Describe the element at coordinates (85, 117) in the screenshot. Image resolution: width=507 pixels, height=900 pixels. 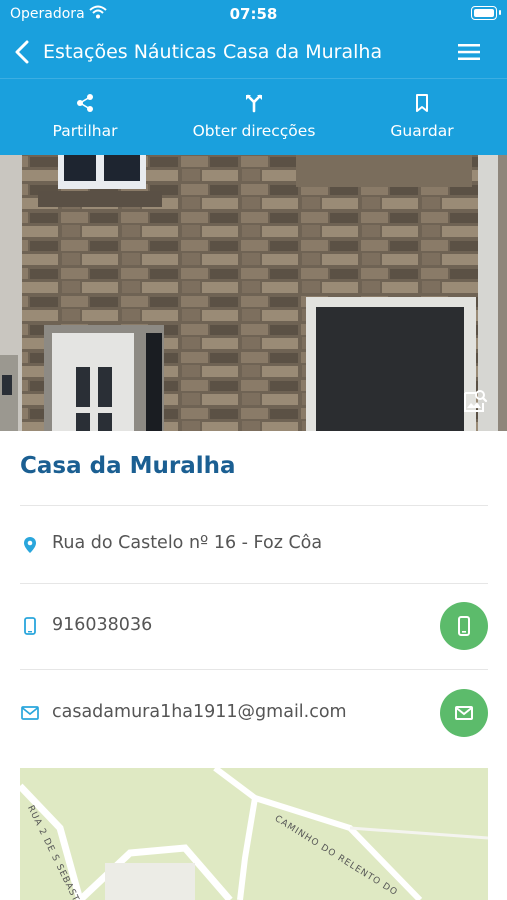
I see `share-button: Partilhar` at that location.